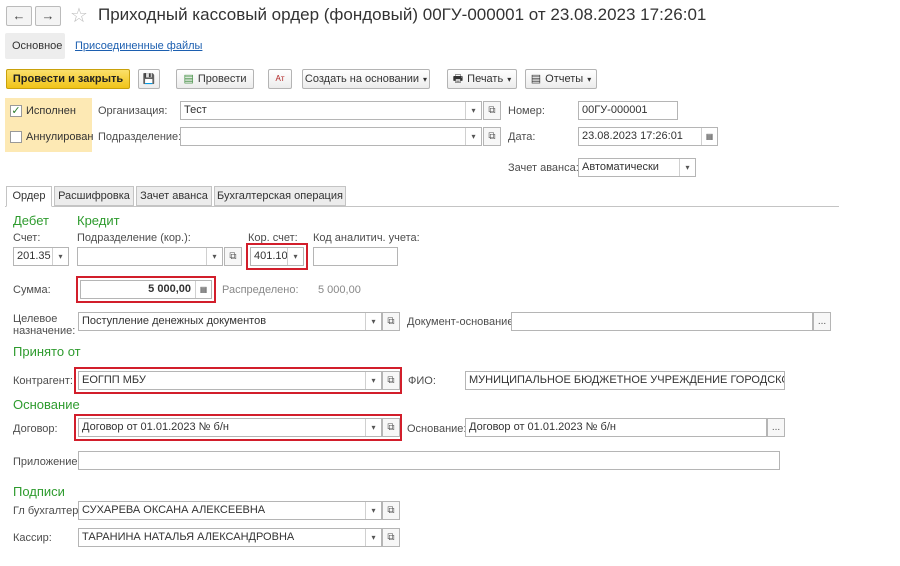 This screenshot has width=900, height=566. Describe the element at coordinates (35, 429) in the screenshot. I see `contract-label: Договор:` at that location.